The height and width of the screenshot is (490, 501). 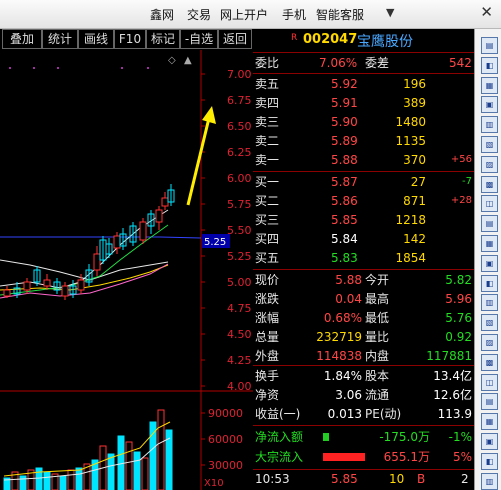 What do you see at coordinates (344, 239) in the screenshot?
I see `level-price: 5.84` at bounding box center [344, 239].